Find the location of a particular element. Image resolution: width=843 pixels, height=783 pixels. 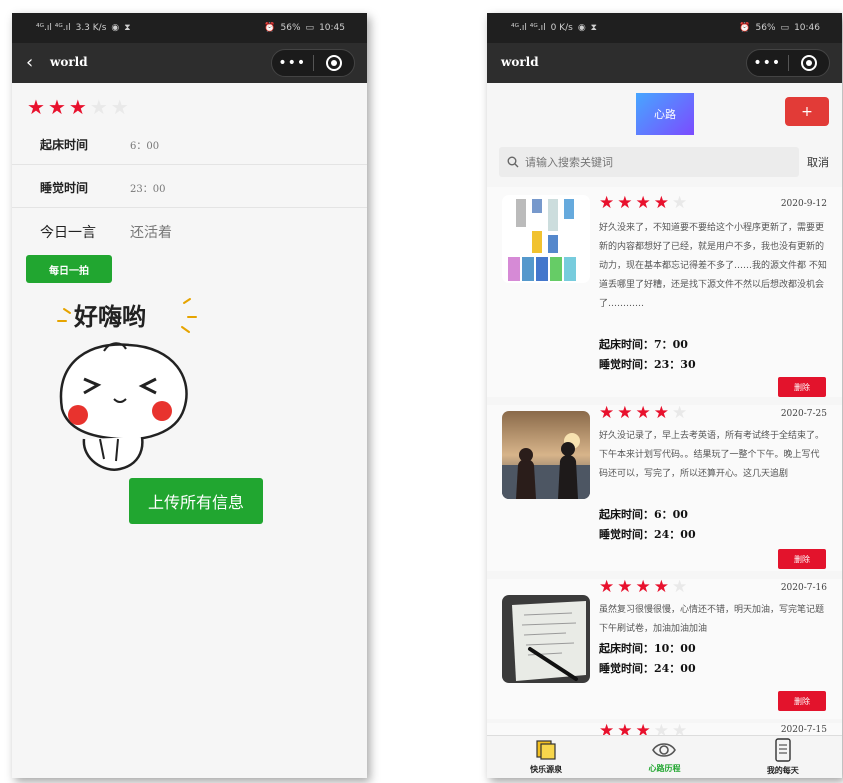

daily-photo-button: 每日一拍 is located at coordinates (69, 269).